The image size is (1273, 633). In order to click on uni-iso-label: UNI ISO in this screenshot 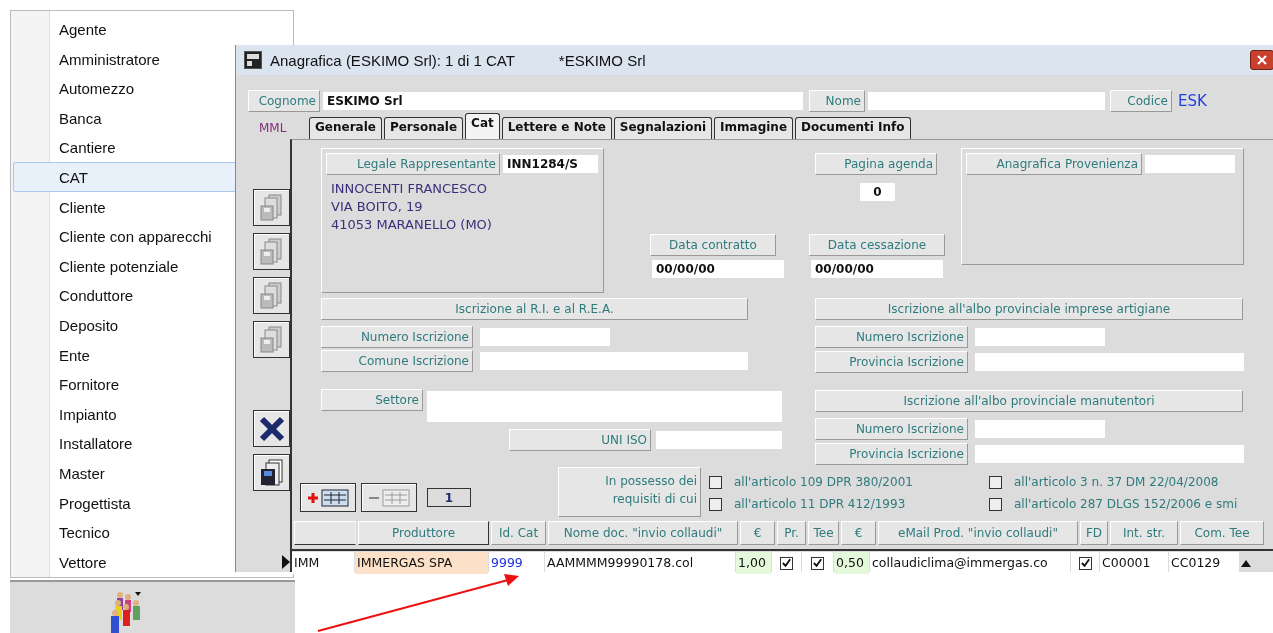, I will do `click(580, 440)`.